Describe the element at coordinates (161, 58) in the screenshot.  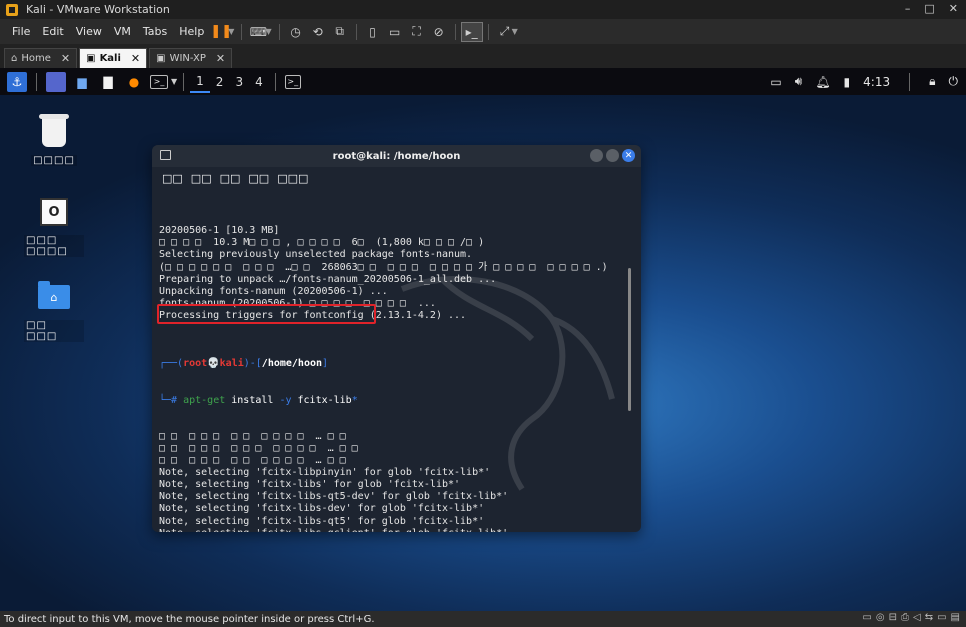
I see `vm-icon: ▣` at that location.